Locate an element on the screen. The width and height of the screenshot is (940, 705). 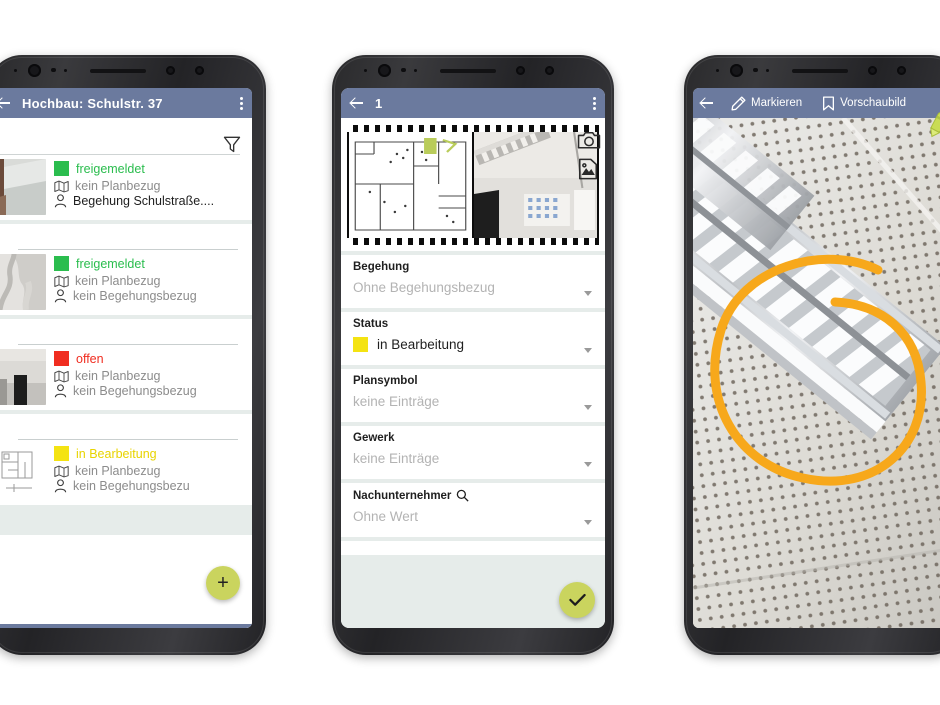
page-title: 1 is located at coordinates (379, 103).